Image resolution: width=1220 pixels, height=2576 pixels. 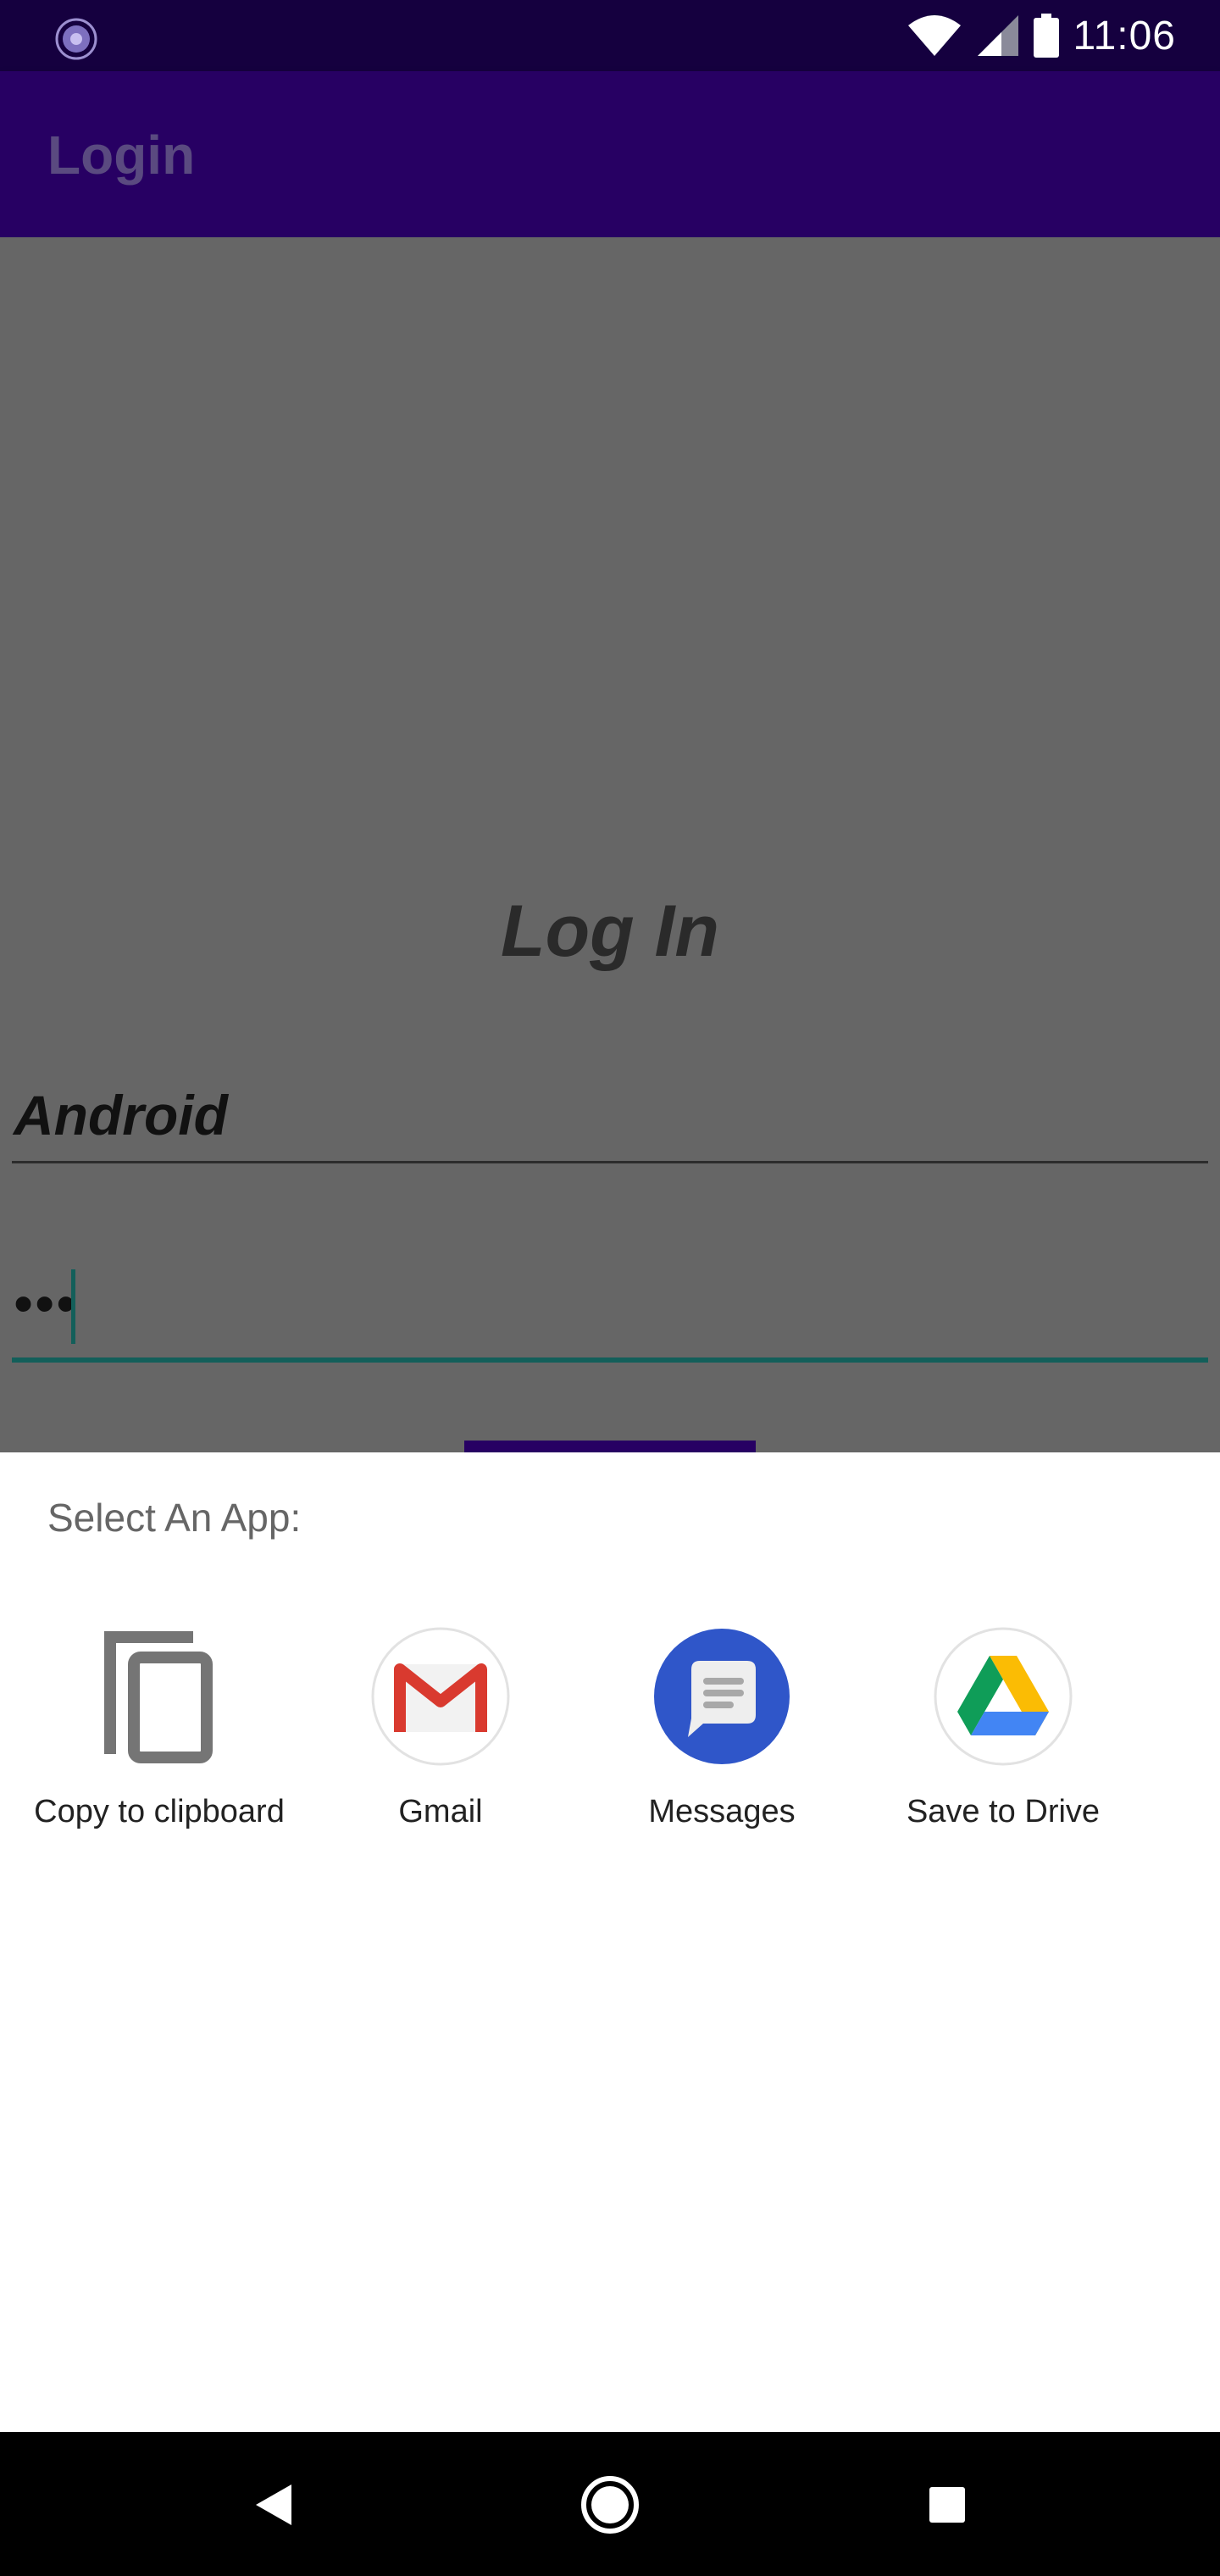 I want to click on share-target-drive: Save to Drive, so click(x=1003, y=1729).